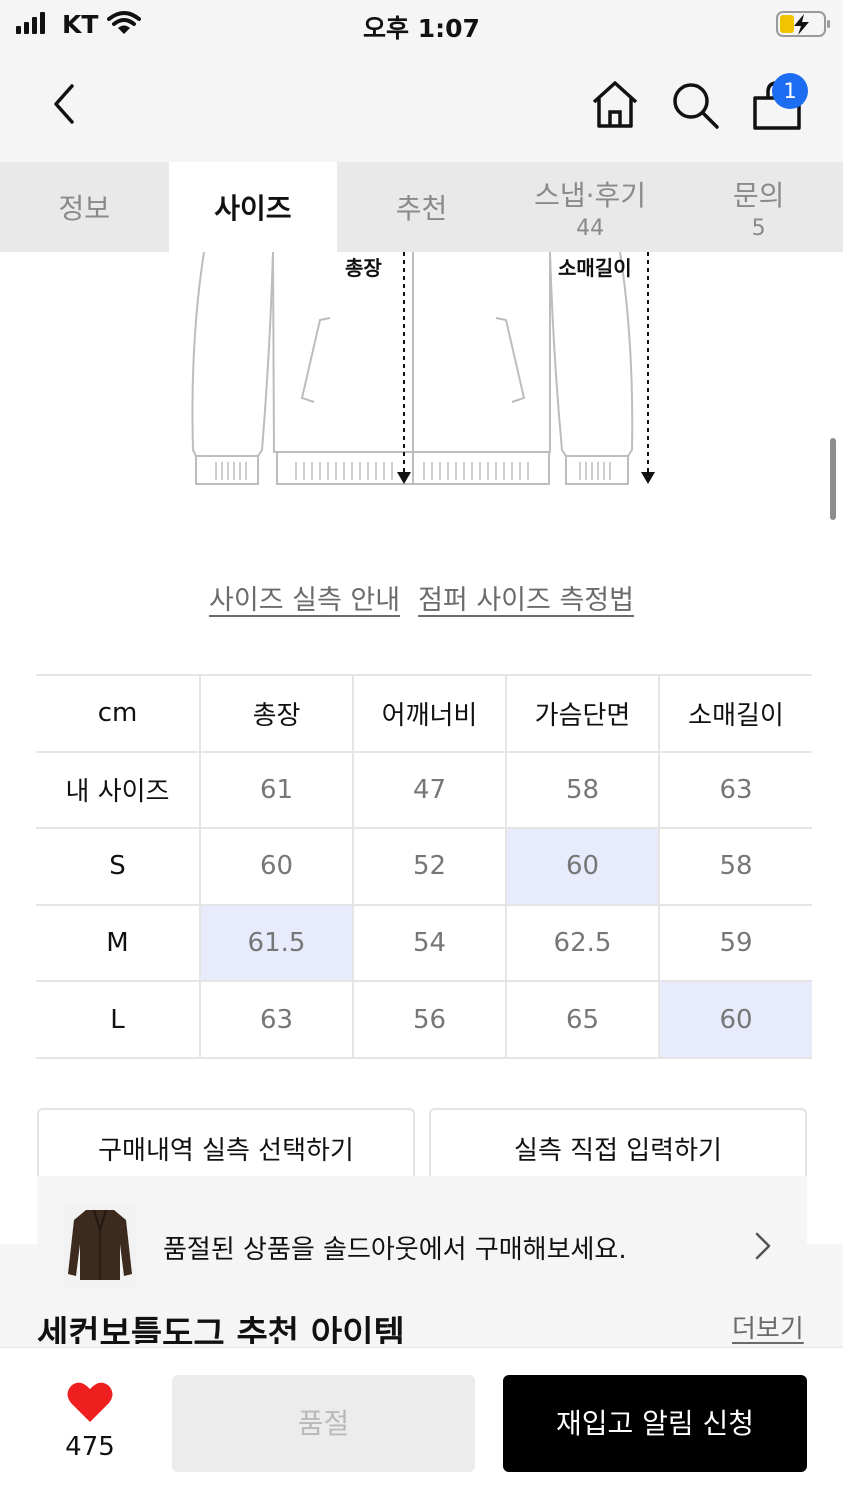 This screenshot has width=843, height=1500. I want to click on tab-size: 사이즈, so click(253, 207).